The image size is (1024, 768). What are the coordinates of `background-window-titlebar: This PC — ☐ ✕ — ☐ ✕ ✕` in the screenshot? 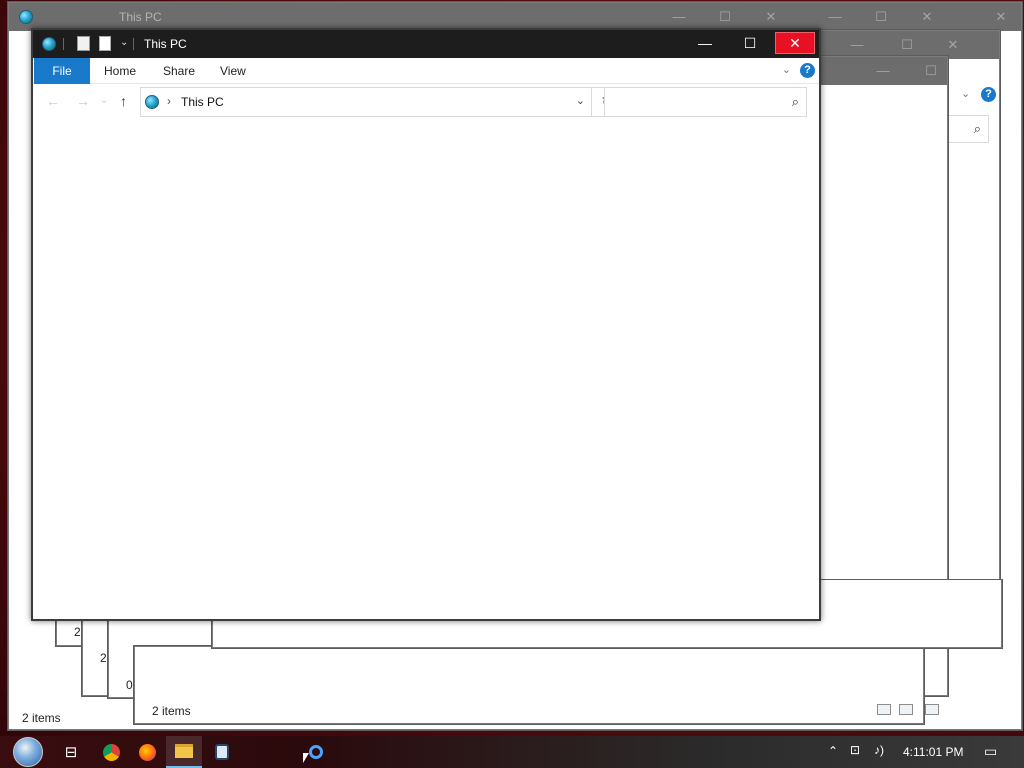 It's located at (515, 17).